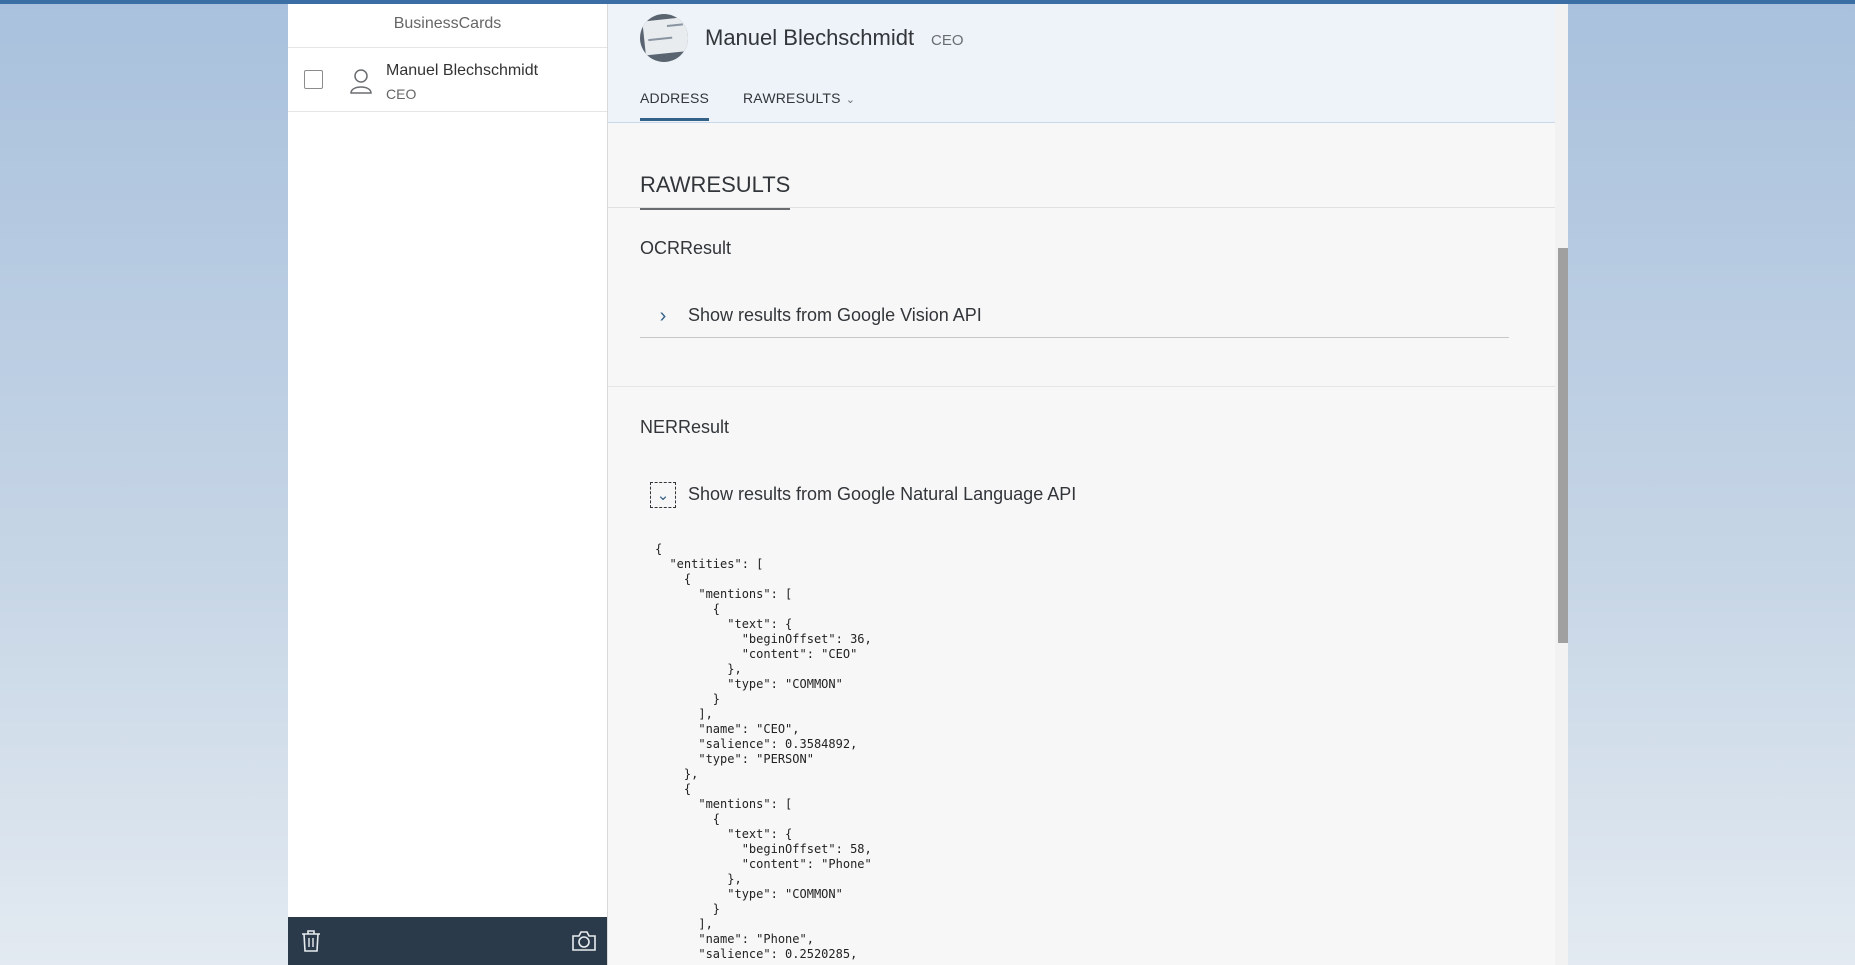 Image resolution: width=1855 pixels, height=965 pixels. I want to click on ocr-subsection-title: OCRResult, so click(686, 248).